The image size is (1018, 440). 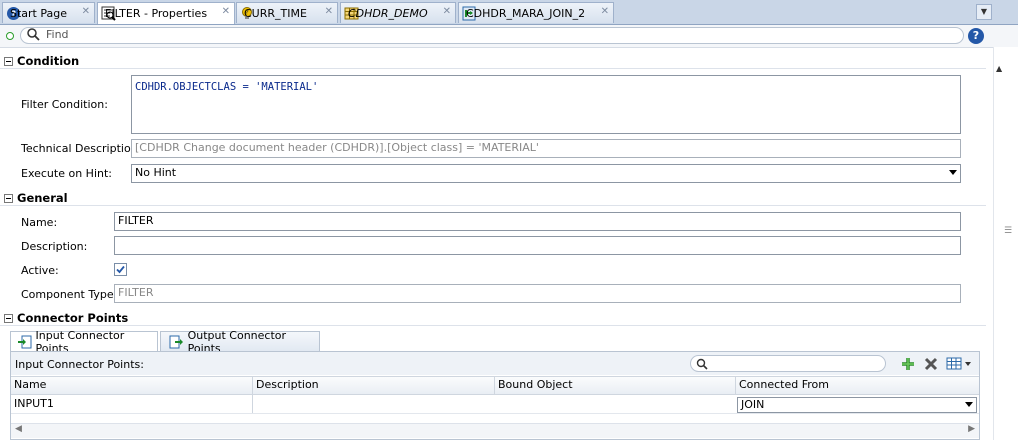 I want to click on connector-panel-title: Input Connector Points:, so click(x=79, y=364).